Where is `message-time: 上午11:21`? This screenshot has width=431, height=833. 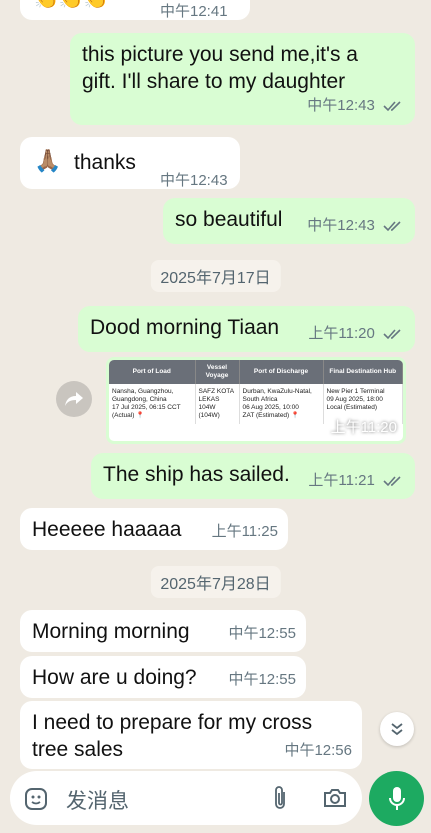 message-time: 上午11:21 is located at coordinates (355, 480).